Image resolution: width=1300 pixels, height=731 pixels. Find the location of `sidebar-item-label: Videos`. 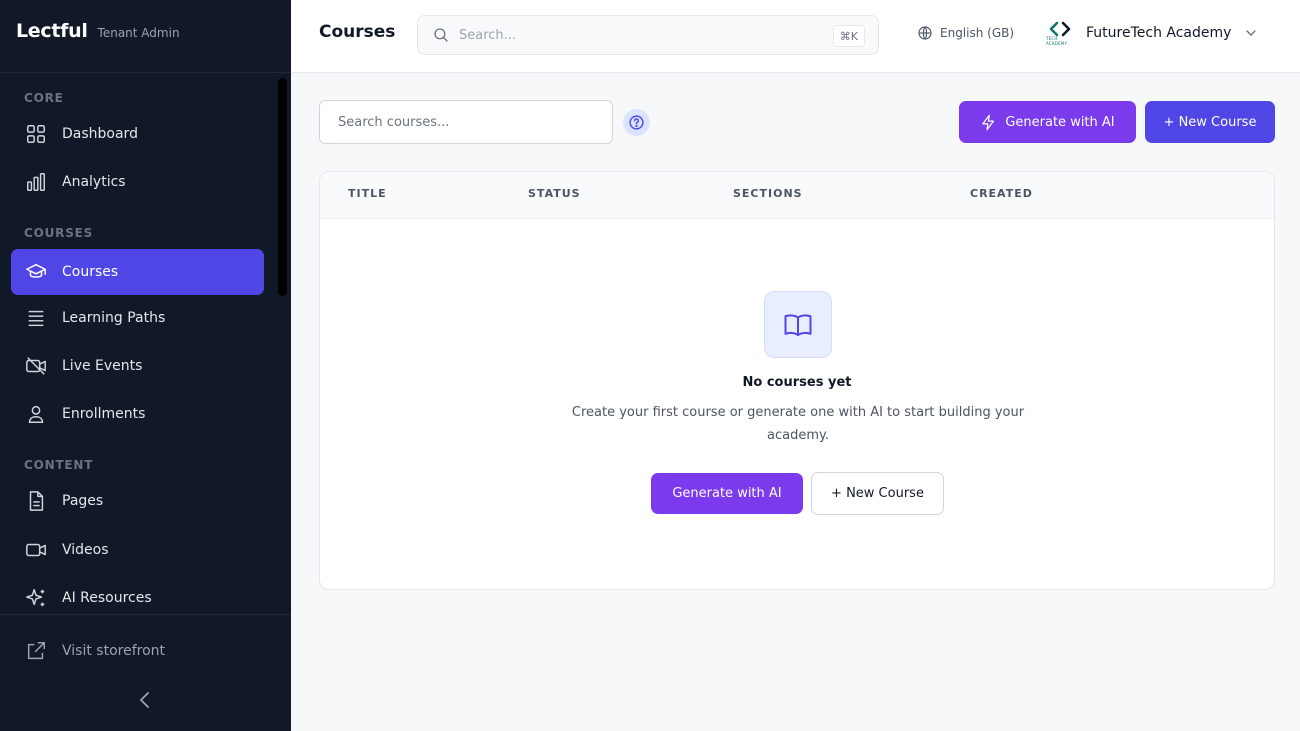

sidebar-item-label: Videos is located at coordinates (85, 550).